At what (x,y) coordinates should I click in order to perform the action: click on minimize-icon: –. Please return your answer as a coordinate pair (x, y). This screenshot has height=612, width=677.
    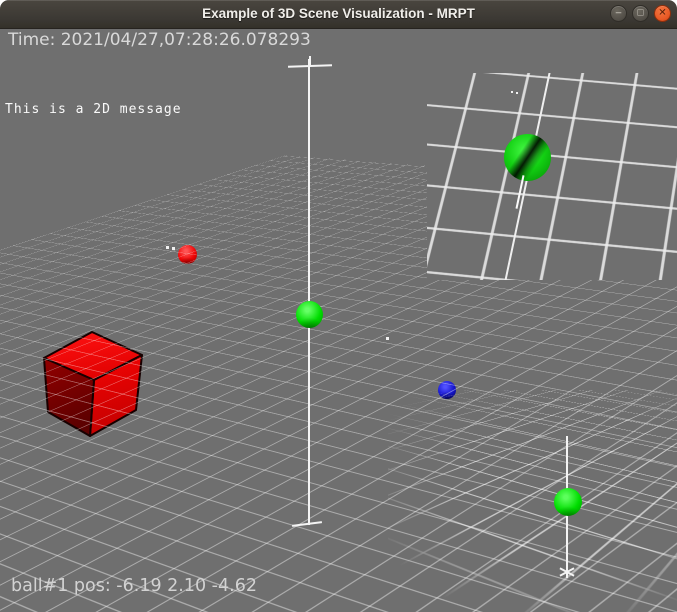
    Looking at the image, I should click on (618, 12).